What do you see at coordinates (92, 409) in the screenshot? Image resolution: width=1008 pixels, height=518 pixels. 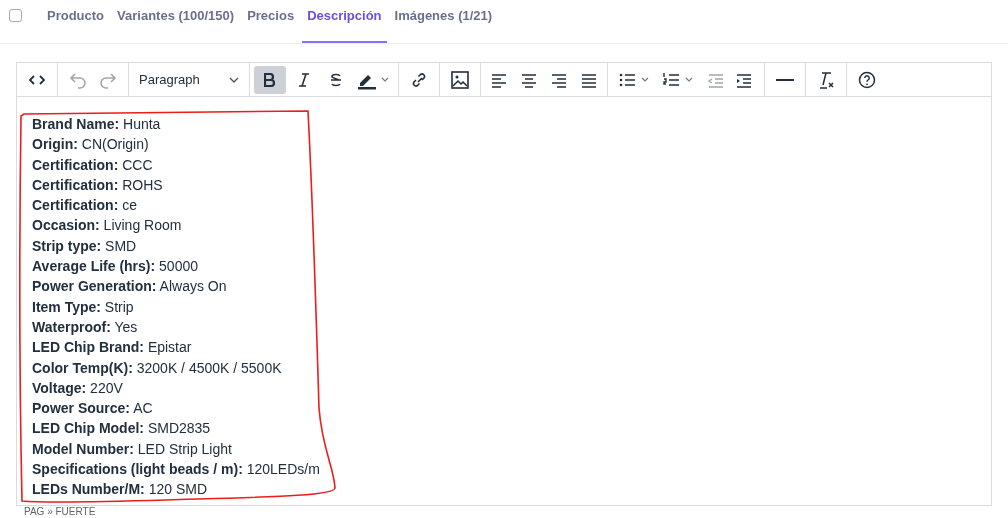 I see `spec-line: Power Source: AC` at bounding box center [92, 409].